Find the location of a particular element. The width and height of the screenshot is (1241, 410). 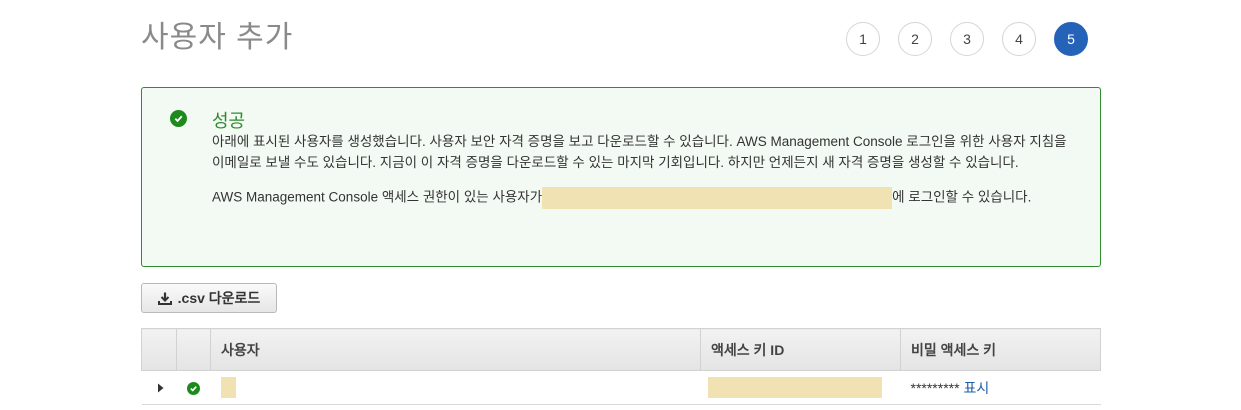

redacted-user-name is located at coordinates (228, 387).